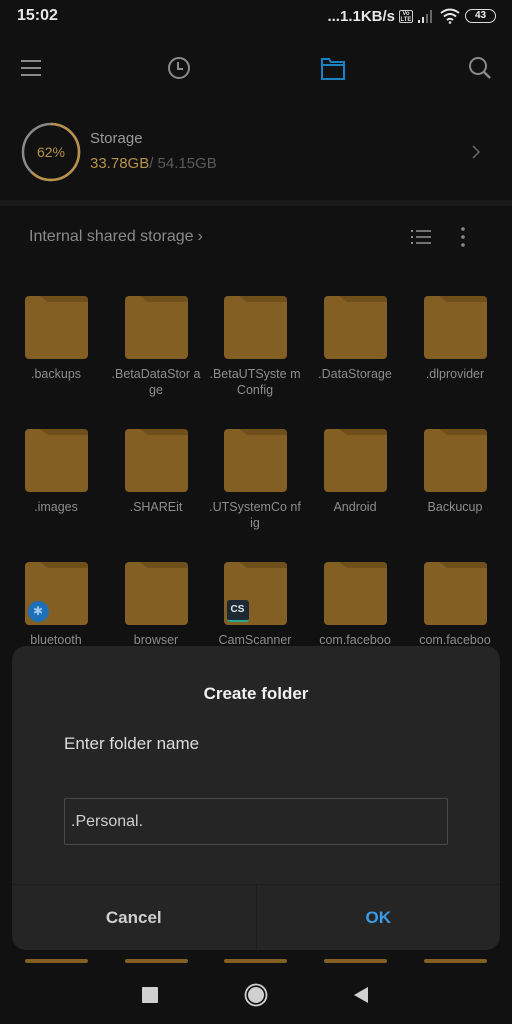 This screenshot has width=512, height=1024. I want to click on folder-name: .DataStorage, so click(355, 374).